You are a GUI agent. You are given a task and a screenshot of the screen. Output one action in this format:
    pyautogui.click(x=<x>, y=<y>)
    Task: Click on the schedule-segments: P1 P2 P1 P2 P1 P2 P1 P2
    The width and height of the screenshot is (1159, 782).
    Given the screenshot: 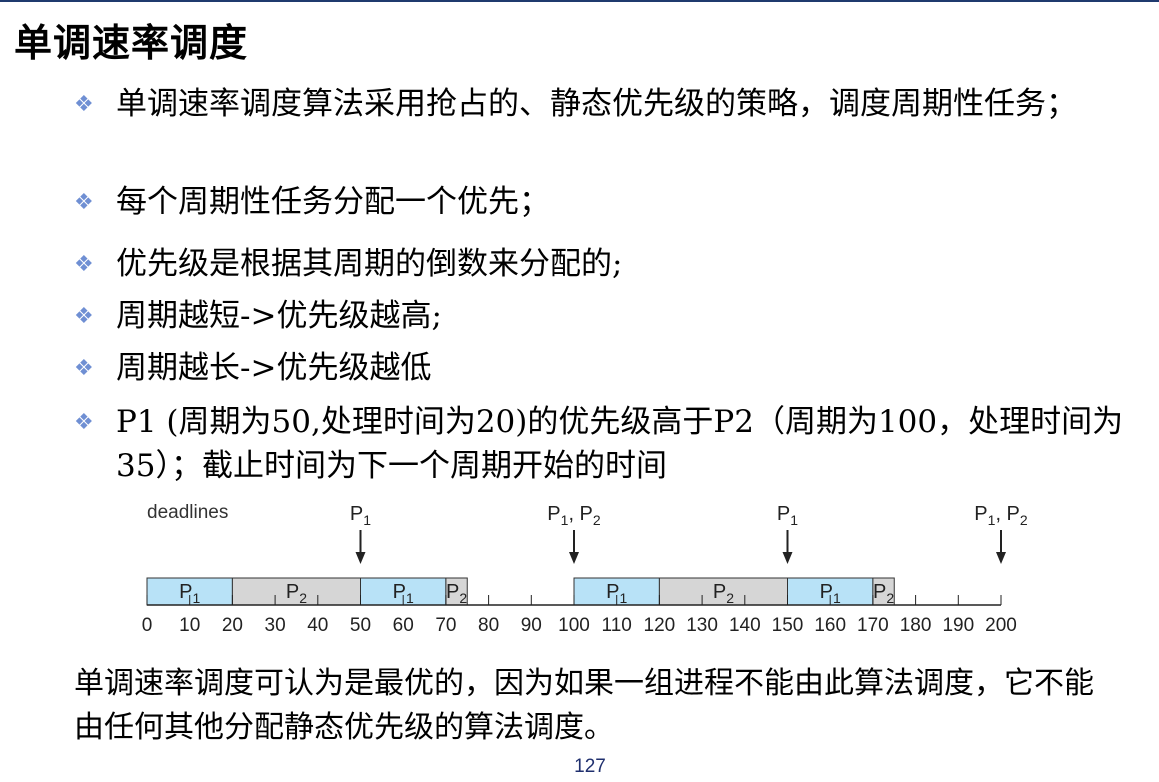 What is the action you would take?
    pyautogui.click(x=520, y=591)
    